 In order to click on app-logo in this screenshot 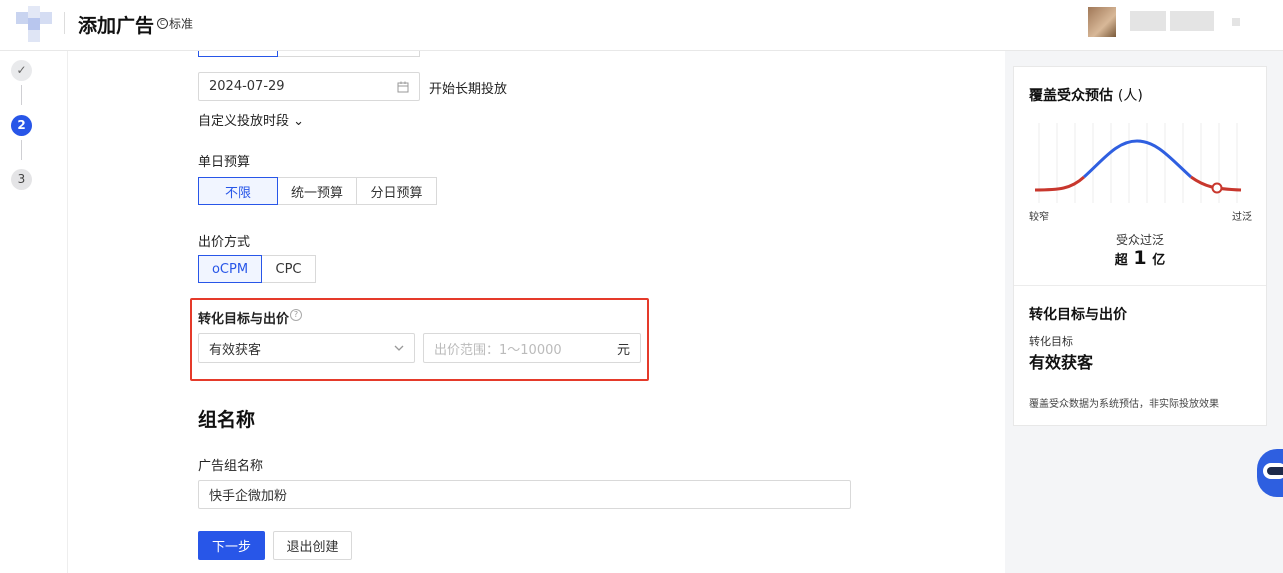, I will do `click(35, 24)`.